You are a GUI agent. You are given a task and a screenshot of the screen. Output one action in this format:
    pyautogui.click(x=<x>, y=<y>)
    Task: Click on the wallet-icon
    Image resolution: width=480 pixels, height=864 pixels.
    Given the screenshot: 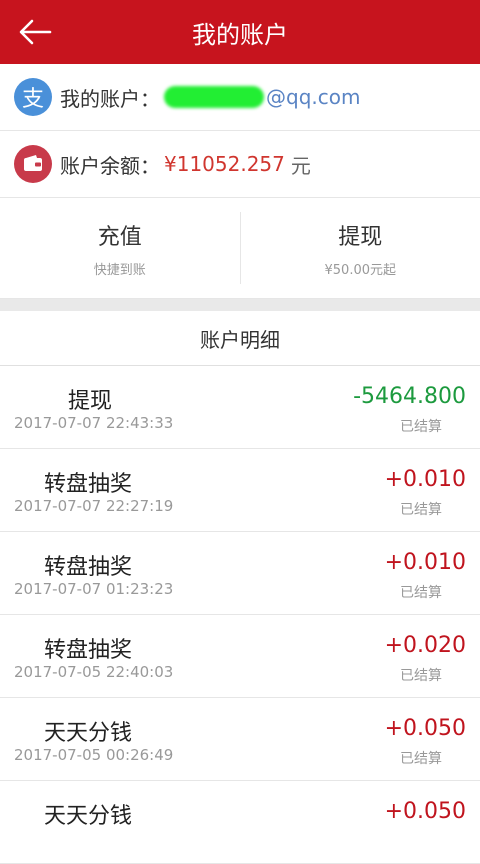 What is the action you would take?
    pyautogui.click(x=33, y=164)
    